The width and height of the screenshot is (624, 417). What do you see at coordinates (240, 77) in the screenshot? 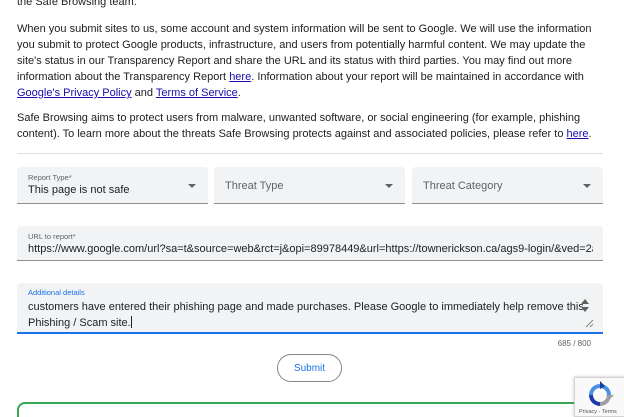
I see `transparency-report-link: here` at bounding box center [240, 77].